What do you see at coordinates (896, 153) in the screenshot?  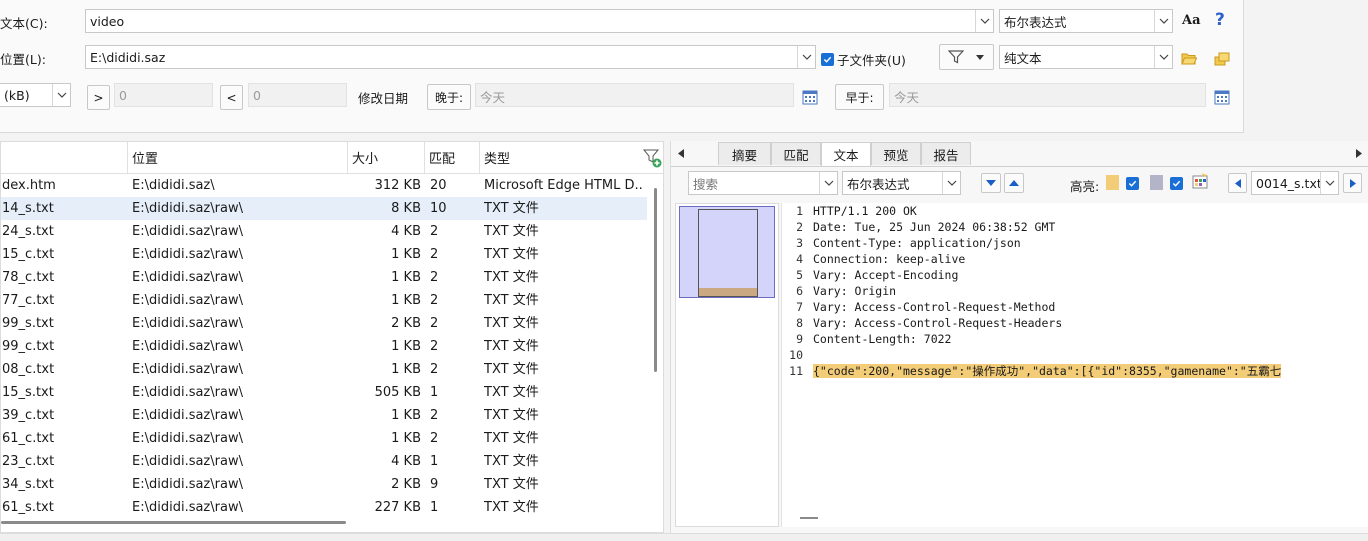 I see `tab-3: 预览` at bounding box center [896, 153].